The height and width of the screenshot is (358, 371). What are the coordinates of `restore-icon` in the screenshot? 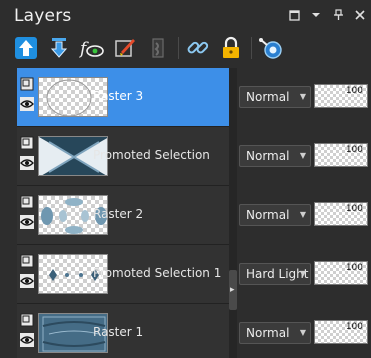 It's located at (294, 15).